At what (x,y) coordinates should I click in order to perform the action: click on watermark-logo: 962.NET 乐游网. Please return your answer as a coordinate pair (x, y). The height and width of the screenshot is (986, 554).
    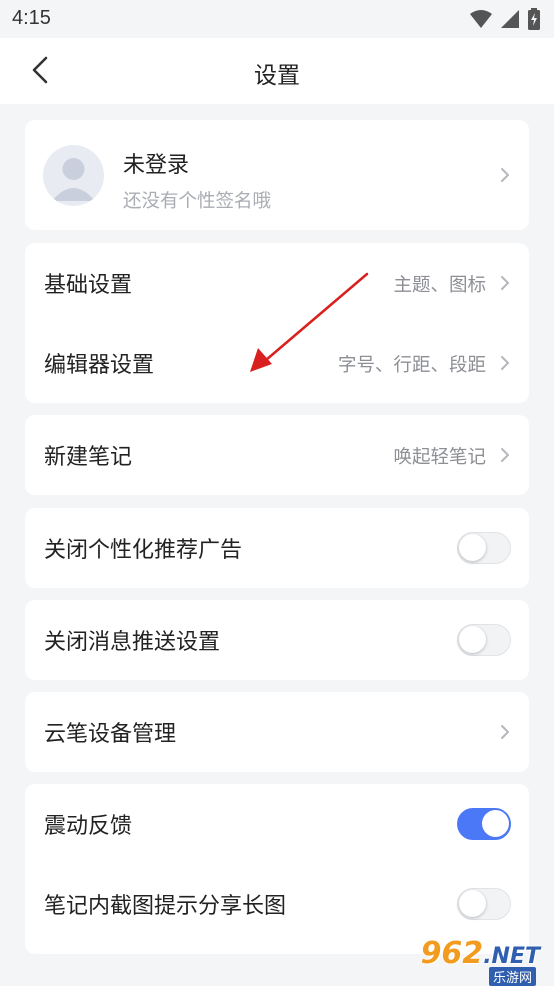
    Looking at the image, I should click on (480, 959).